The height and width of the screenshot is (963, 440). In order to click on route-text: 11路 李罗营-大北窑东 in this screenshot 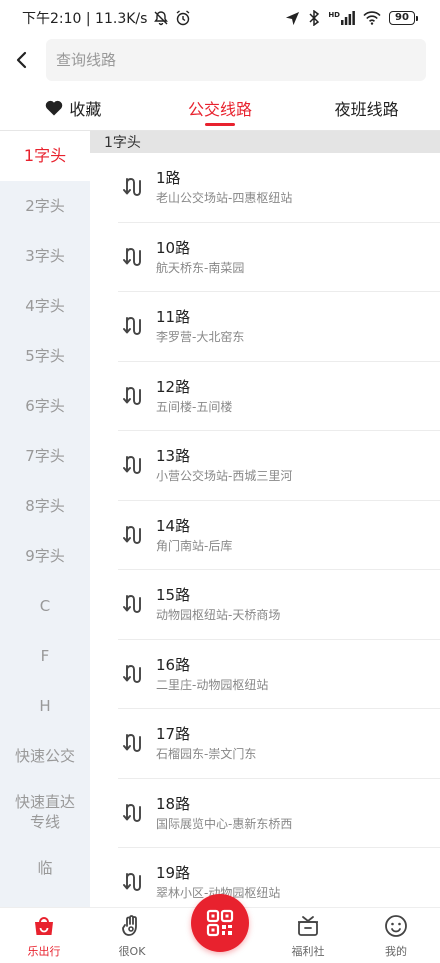, I will do `click(200, 326)`.